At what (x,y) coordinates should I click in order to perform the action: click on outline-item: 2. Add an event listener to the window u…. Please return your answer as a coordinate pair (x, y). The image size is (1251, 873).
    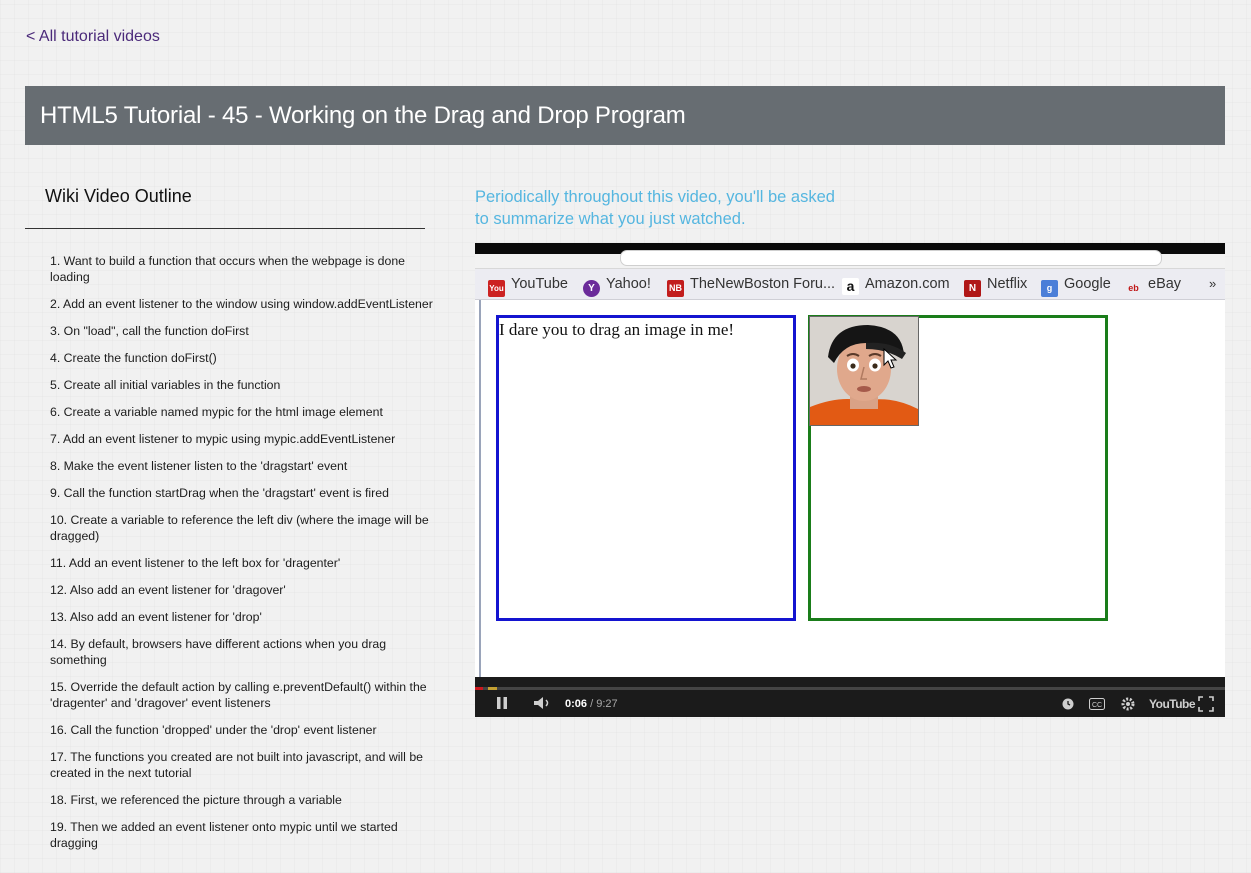
    Looking at the image, I should click on (241, 304).